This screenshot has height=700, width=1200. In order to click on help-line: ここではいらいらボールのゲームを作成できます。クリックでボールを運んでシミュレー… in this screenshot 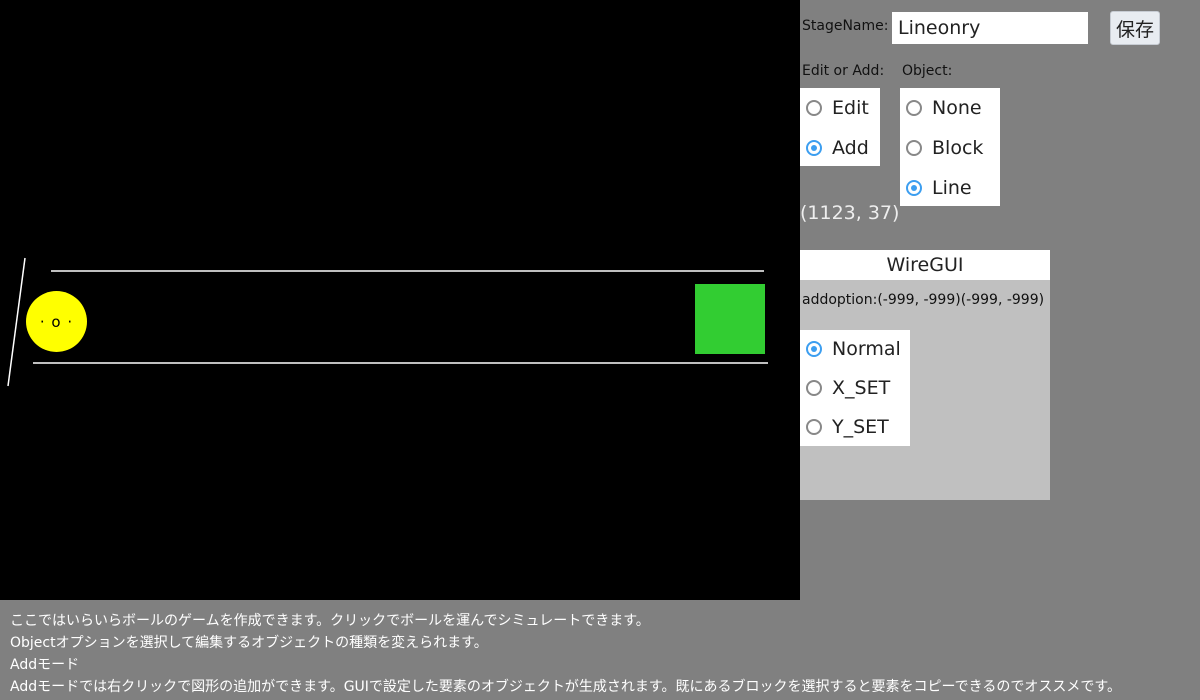, I will do `click(330, 621)`.